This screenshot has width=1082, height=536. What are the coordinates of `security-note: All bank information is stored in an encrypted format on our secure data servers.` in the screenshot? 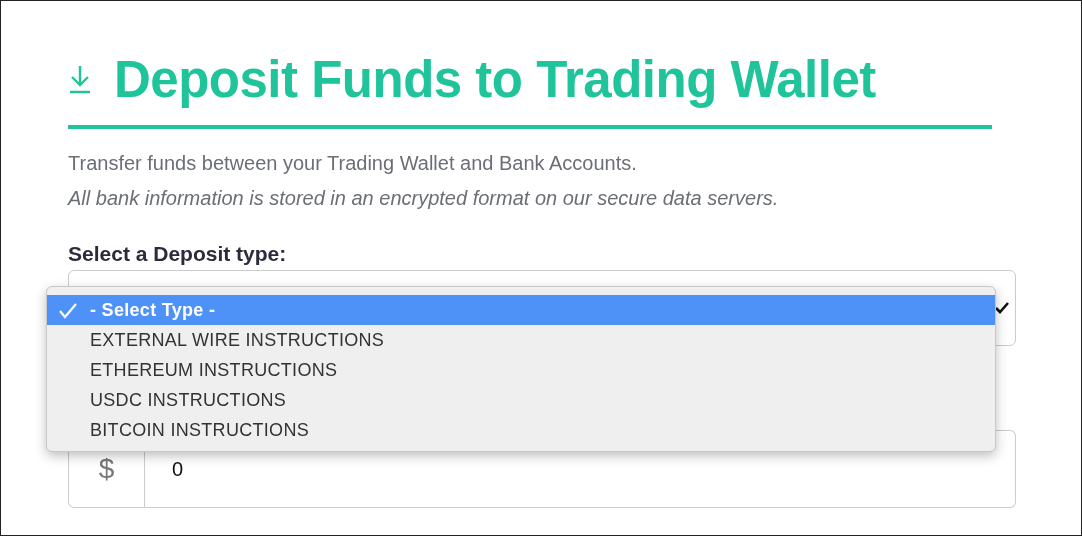 It's located at (424, 198).